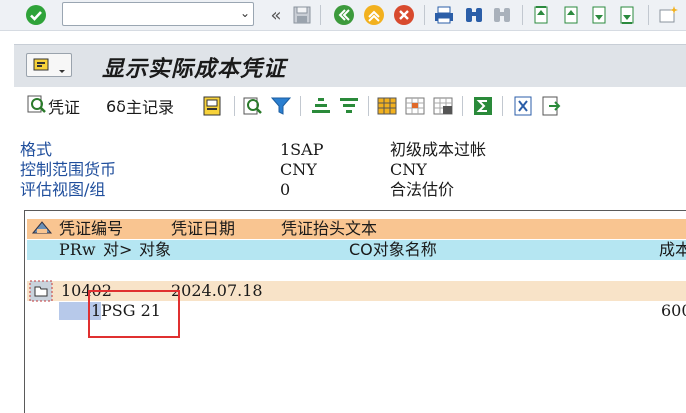 This screenshot has width=686, height=413. I want to click on exit-icon, so click(374, 15).